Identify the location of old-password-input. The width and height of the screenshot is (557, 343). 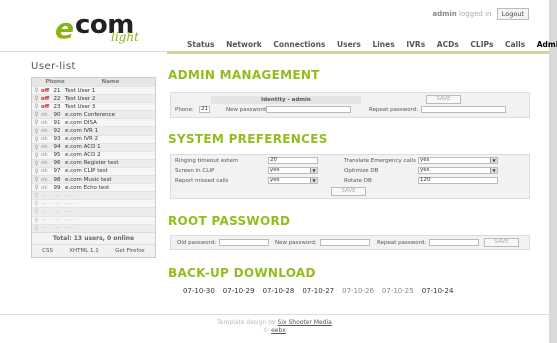
(244, 242).